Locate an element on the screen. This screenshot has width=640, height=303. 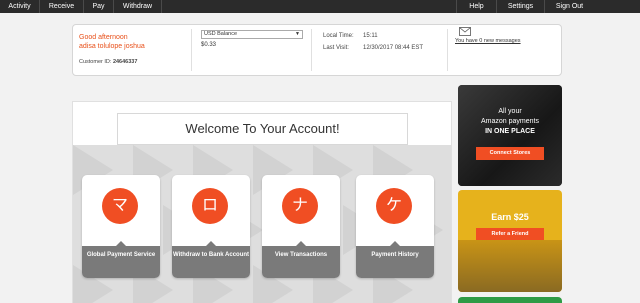
tile-label: Global Payment Service is located at coordinates (121, 262).